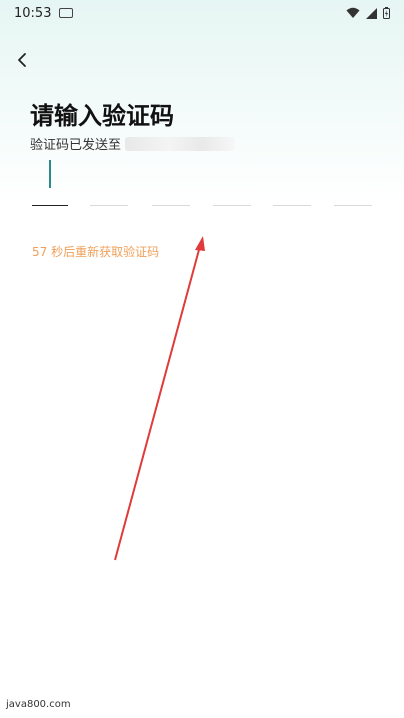 The width and height of the screenshot is (404, 718). Describe the element at coordinates (66, 13) in the screenshot. I see `keyboard-icon` at that location.